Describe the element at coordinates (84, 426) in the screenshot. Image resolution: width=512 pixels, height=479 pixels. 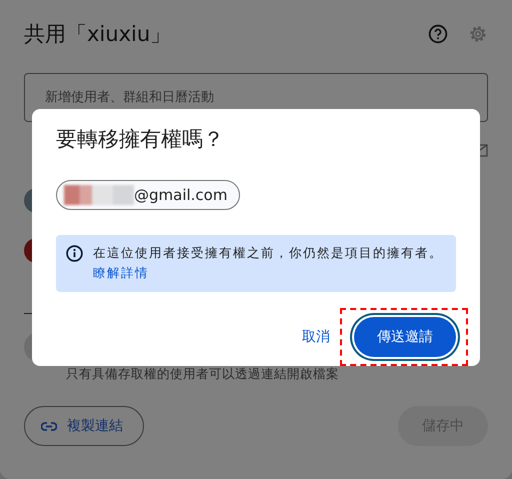
I see `copy-link-button: 複製連結` at that location.